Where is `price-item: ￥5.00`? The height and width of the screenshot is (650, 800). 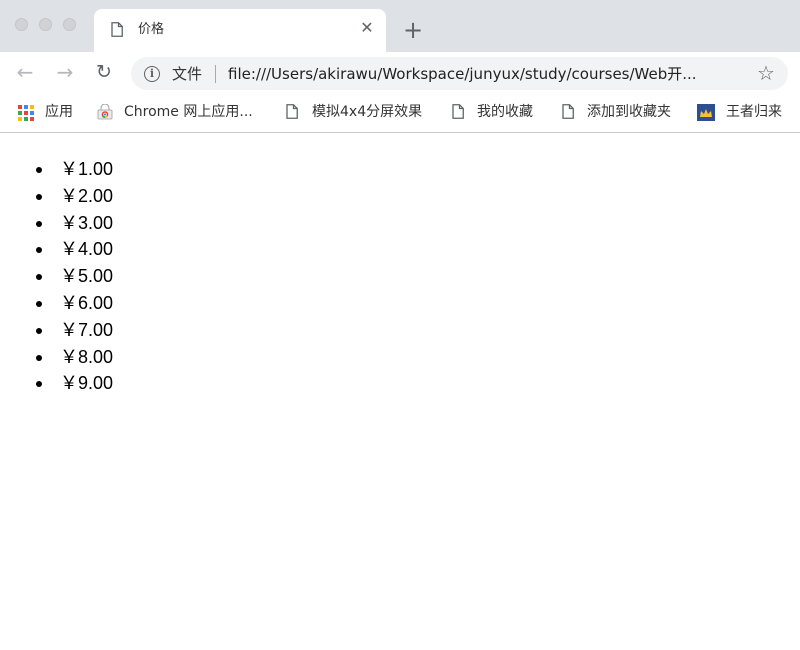 price-item: ￥5.00 is located at coordinates (74, 276).